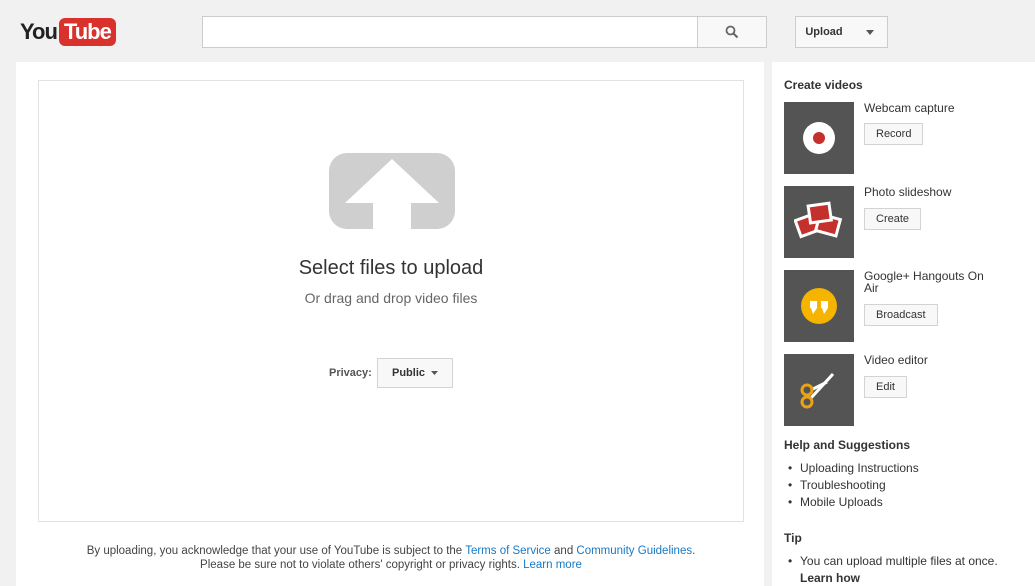 The image size is (1035, 586). Describe the element at coordinates (563, 551) in the screenshot. I see `tos-and: and` at that location.